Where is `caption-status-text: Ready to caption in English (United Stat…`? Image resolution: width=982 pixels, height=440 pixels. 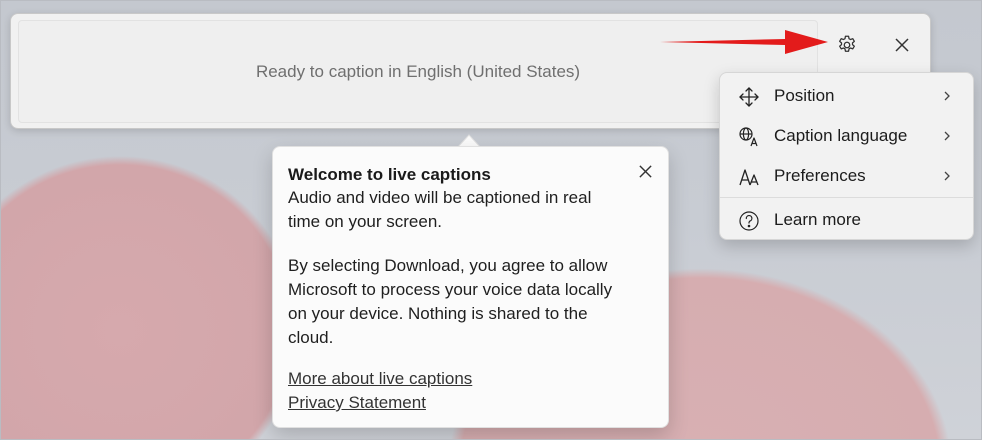
caption-status-text: Ready to caption in English (United Stat… is located at coordinates (418, 71).